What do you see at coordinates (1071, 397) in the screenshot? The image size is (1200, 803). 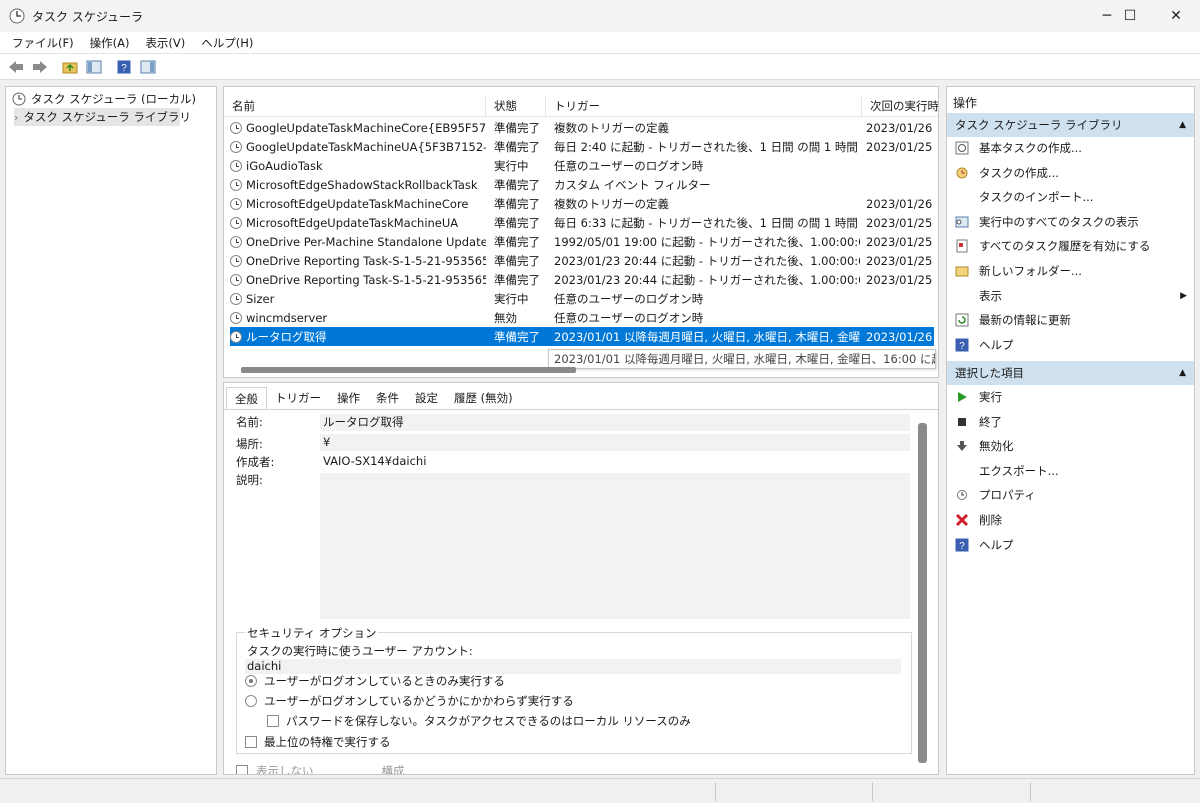 I see `action-item: 実行` at bounding box center [1071, 397].